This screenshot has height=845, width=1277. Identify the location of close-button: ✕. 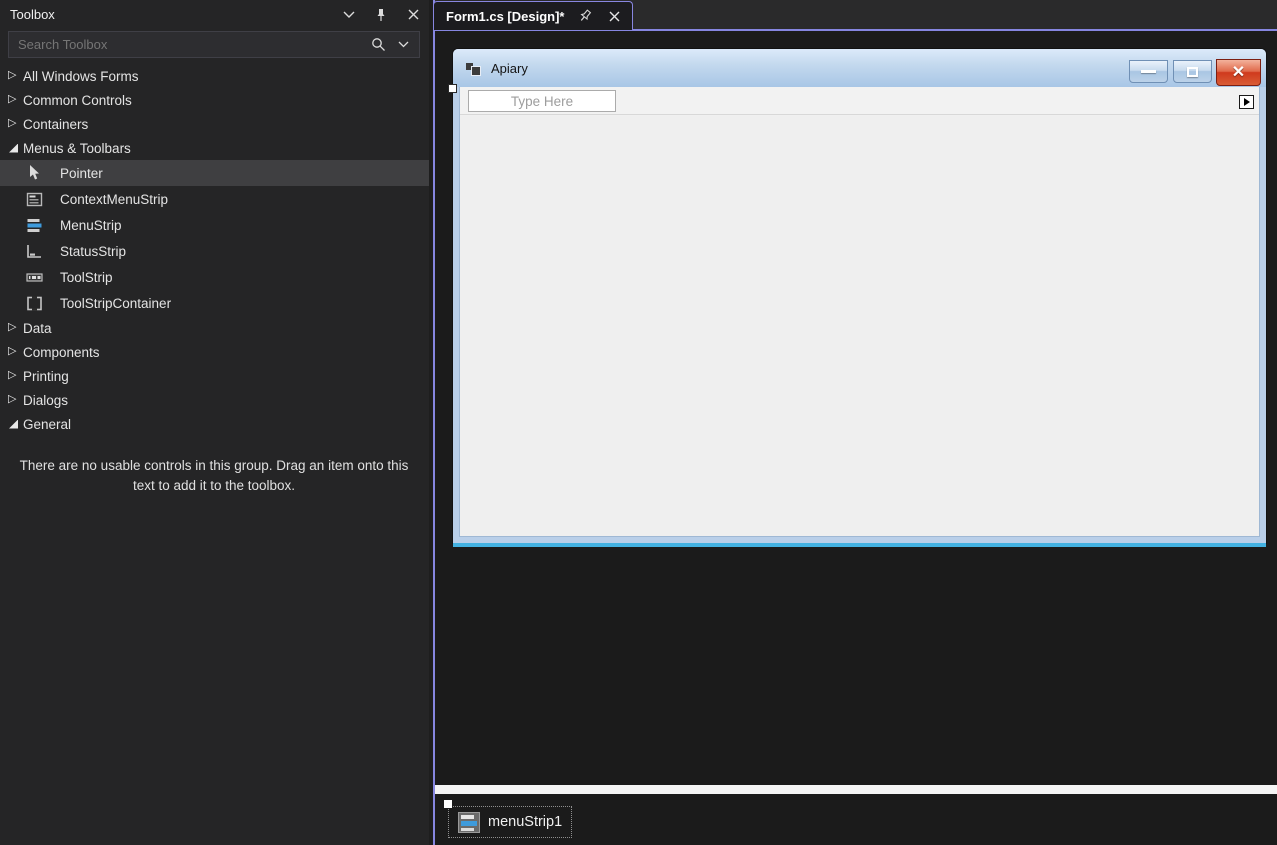
(1238, 72).